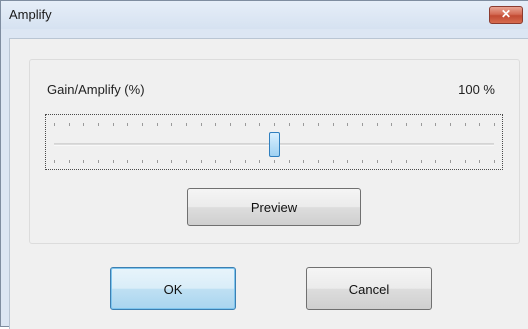  I want to click on slider-thumb, so click(274, 144).